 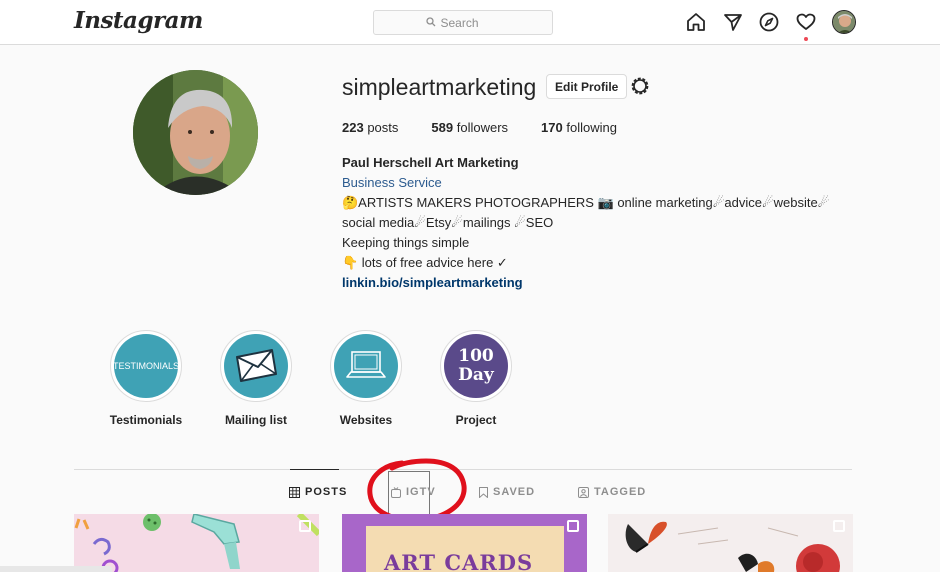 I want to click on highlight-websites: Websites, so click(x=366, y=378).